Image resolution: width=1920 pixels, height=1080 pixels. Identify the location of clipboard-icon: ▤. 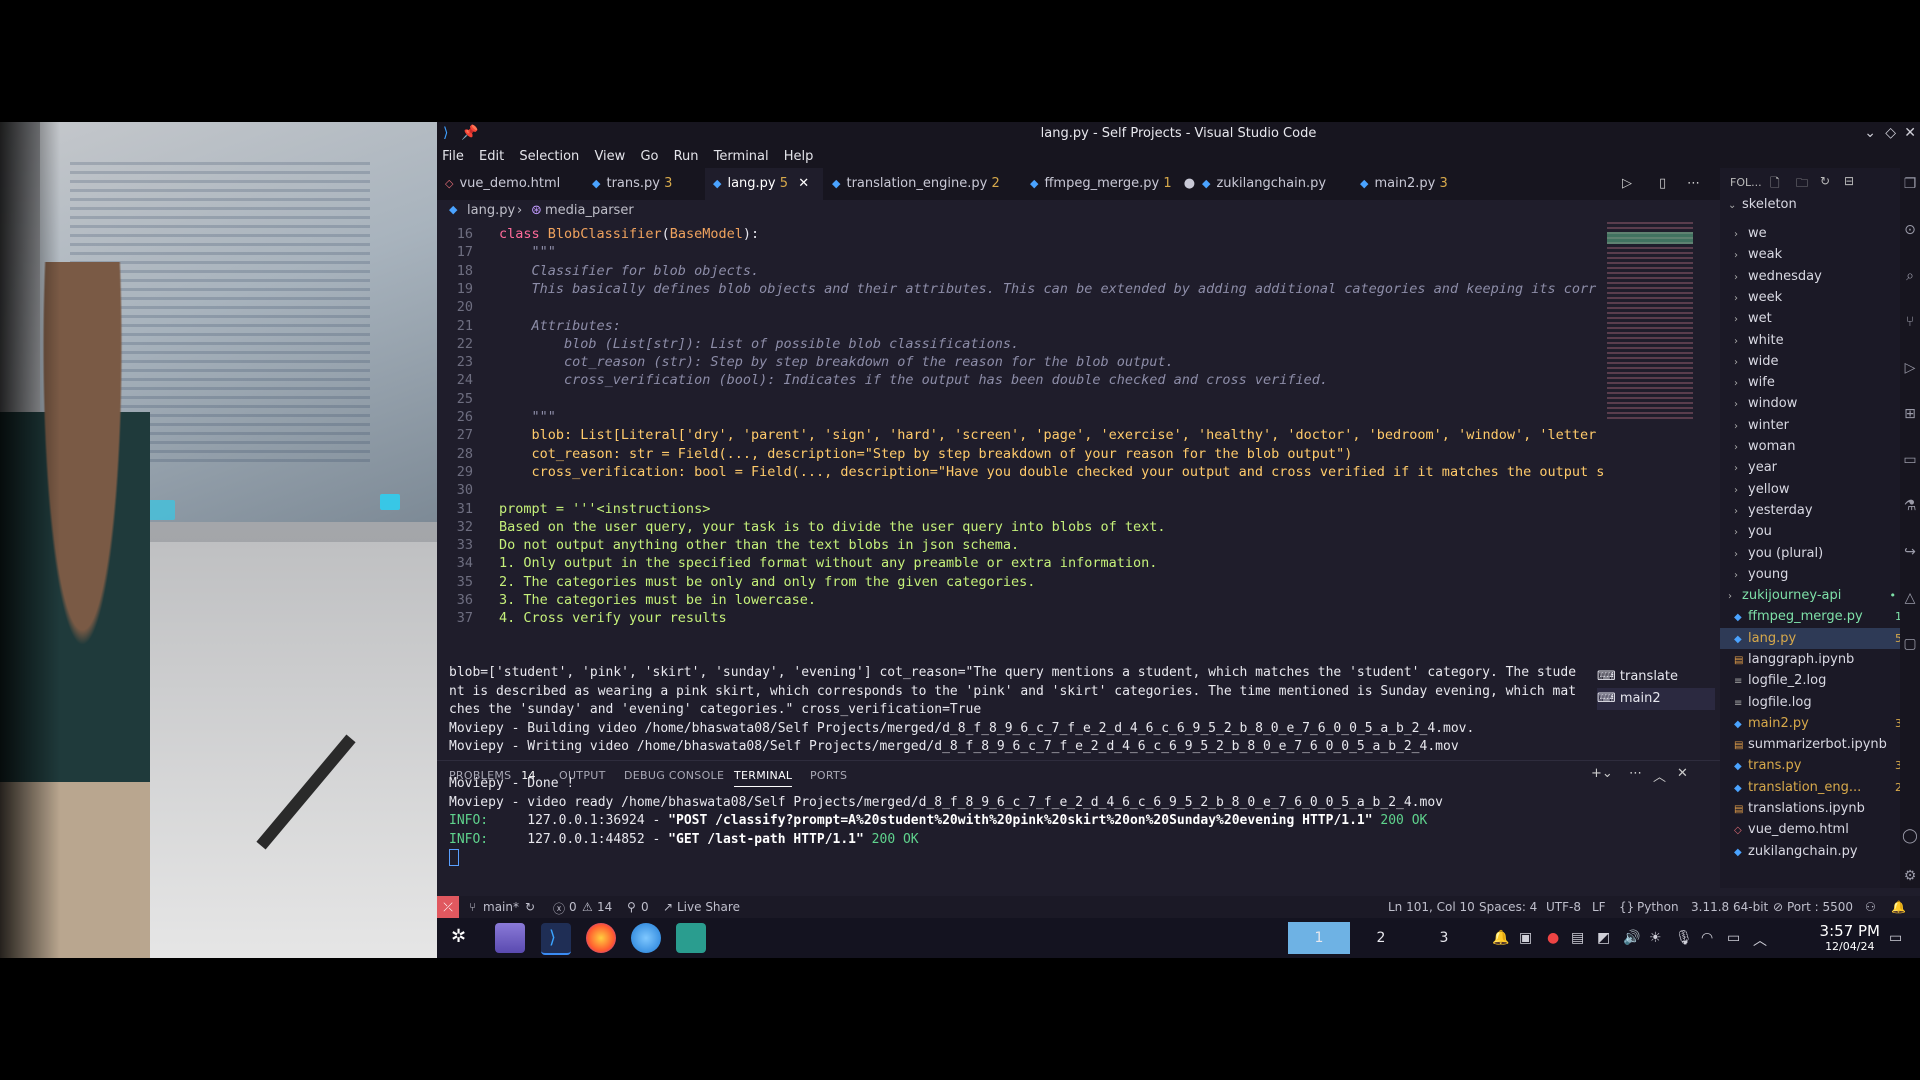
(1577, 938).